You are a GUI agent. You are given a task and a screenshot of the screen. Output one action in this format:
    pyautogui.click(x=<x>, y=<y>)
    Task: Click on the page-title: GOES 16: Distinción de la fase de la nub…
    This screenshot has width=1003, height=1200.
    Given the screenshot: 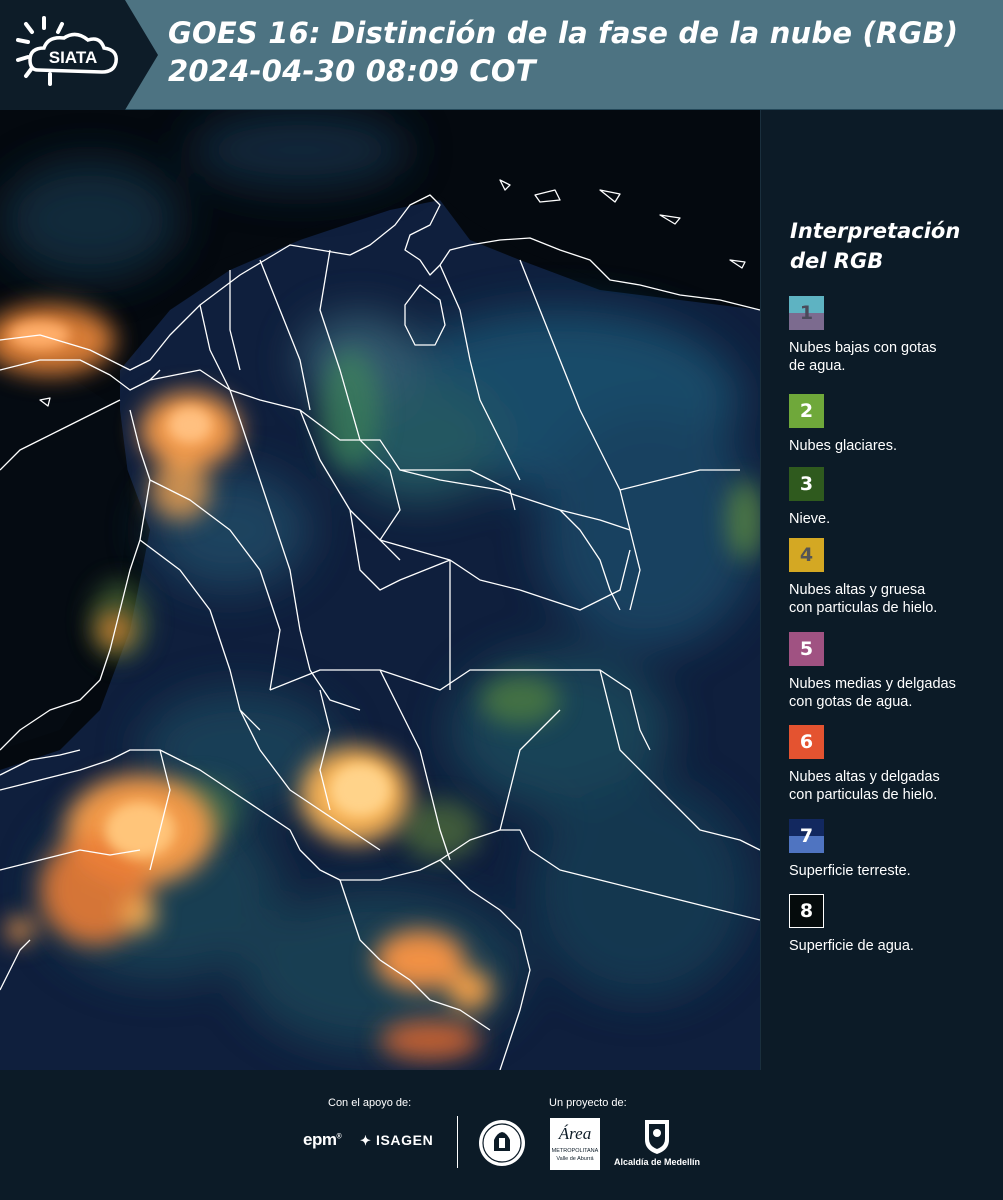 What is the action you would take?
    pyautogui.click(x=583, y=52)
    